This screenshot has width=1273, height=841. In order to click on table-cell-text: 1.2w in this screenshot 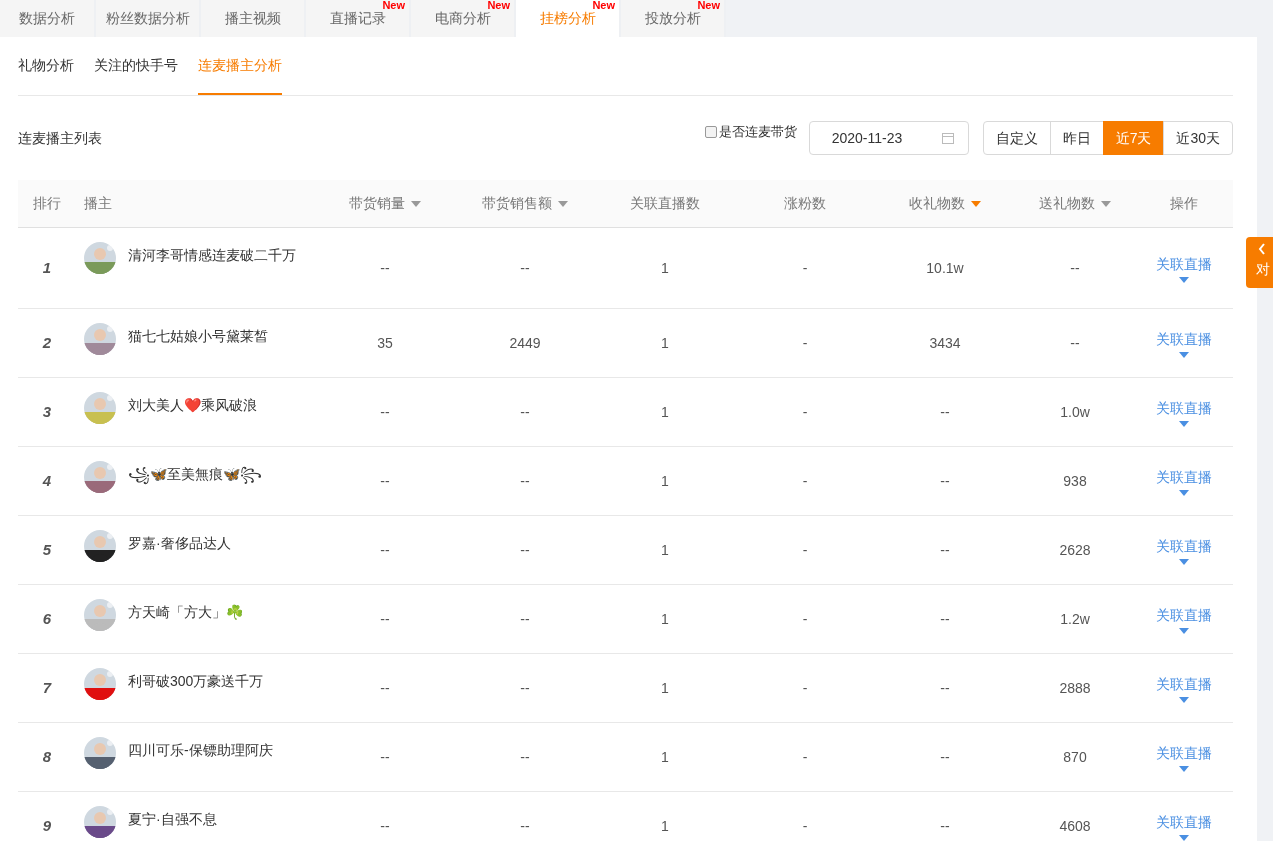, I will do `click(1075, 619)`.